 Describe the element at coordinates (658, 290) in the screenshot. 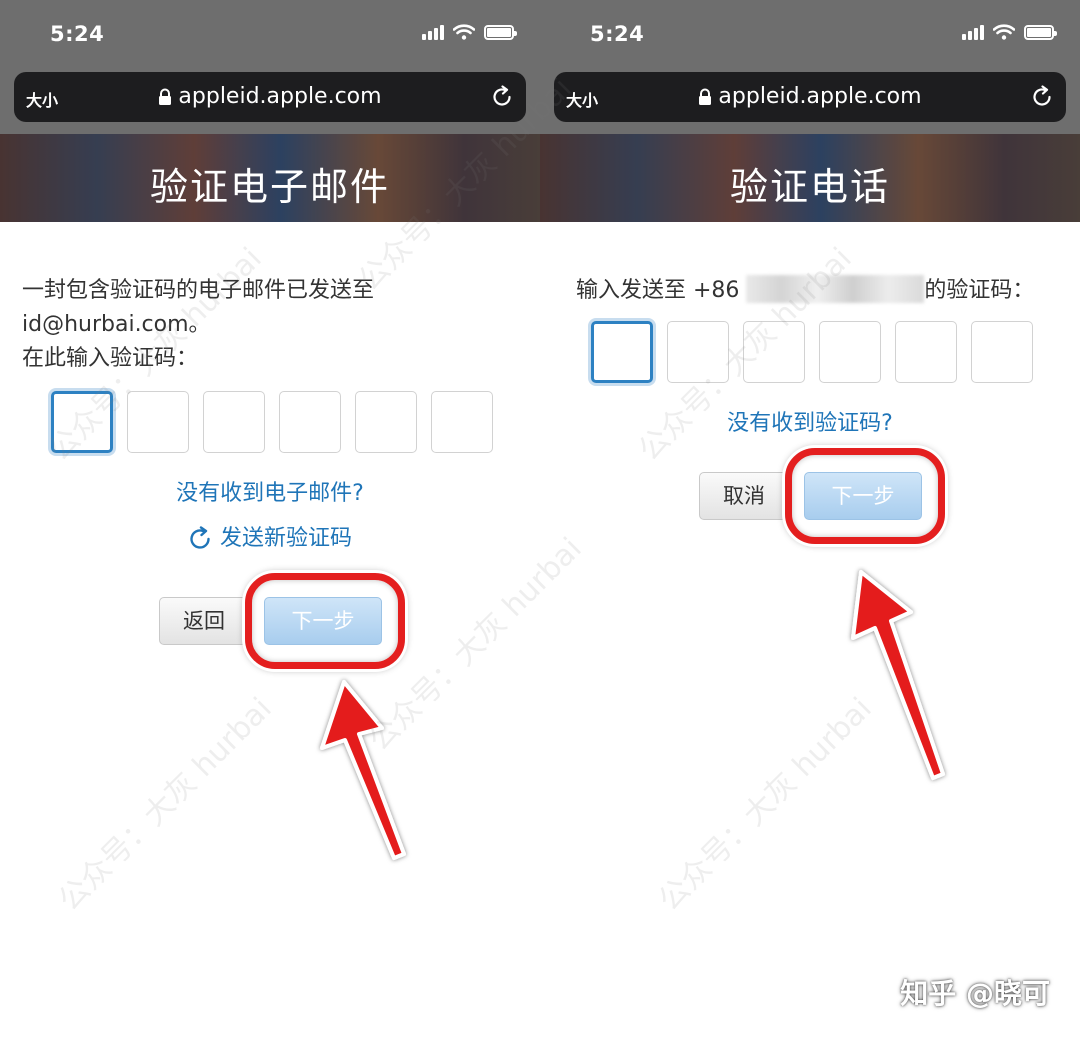

I see `phone-prefix: 输入发送至 +86` at that location.